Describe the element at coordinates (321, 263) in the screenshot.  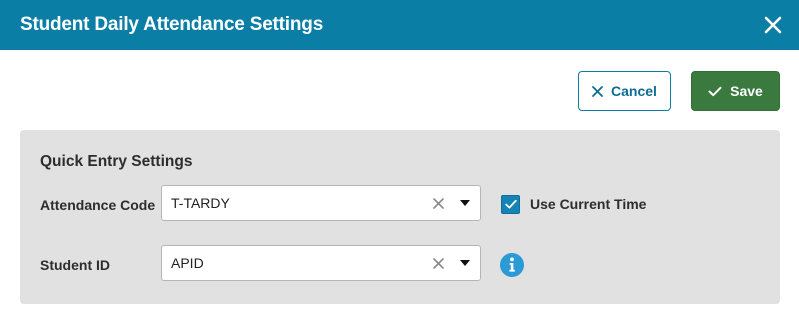
I see `student-id-select: APID` at that location.